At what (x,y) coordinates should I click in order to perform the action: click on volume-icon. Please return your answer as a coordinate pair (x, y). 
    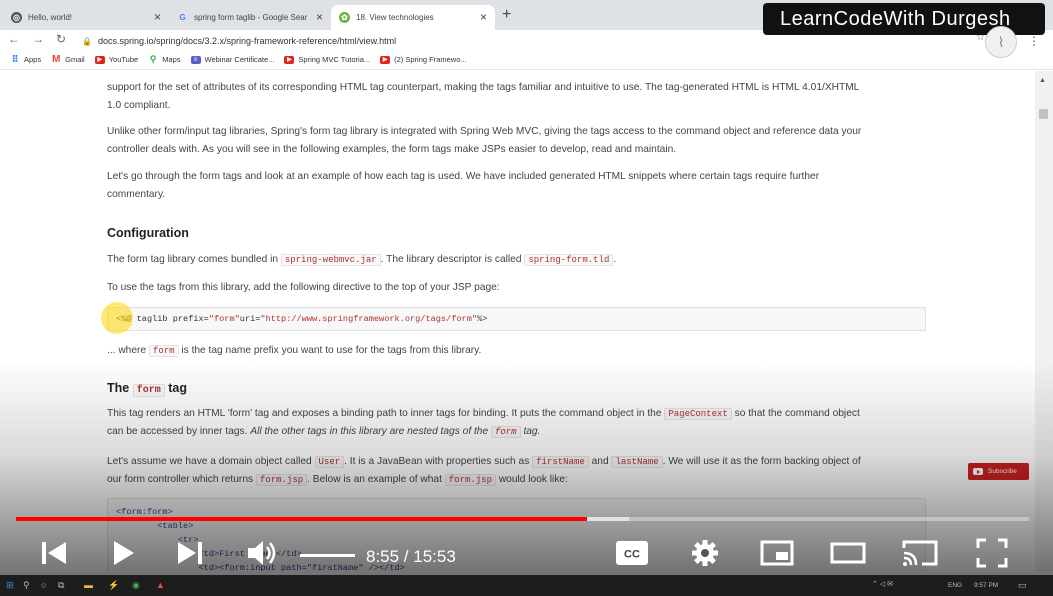
    Looking at the image, I should click on (263, 553).